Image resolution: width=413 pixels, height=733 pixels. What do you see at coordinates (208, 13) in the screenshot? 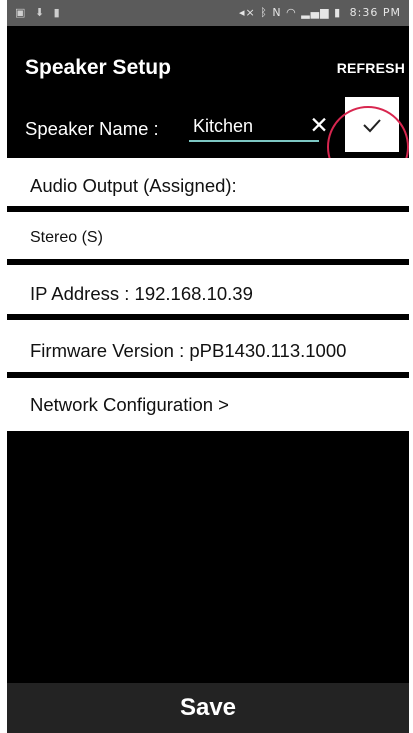
I see `status-bar: ▣ ⬇ ▮ ◂× ᛒ N ◠ ▂▄▆ ▮ 8:36 PM` at bounding box center [208, 13].